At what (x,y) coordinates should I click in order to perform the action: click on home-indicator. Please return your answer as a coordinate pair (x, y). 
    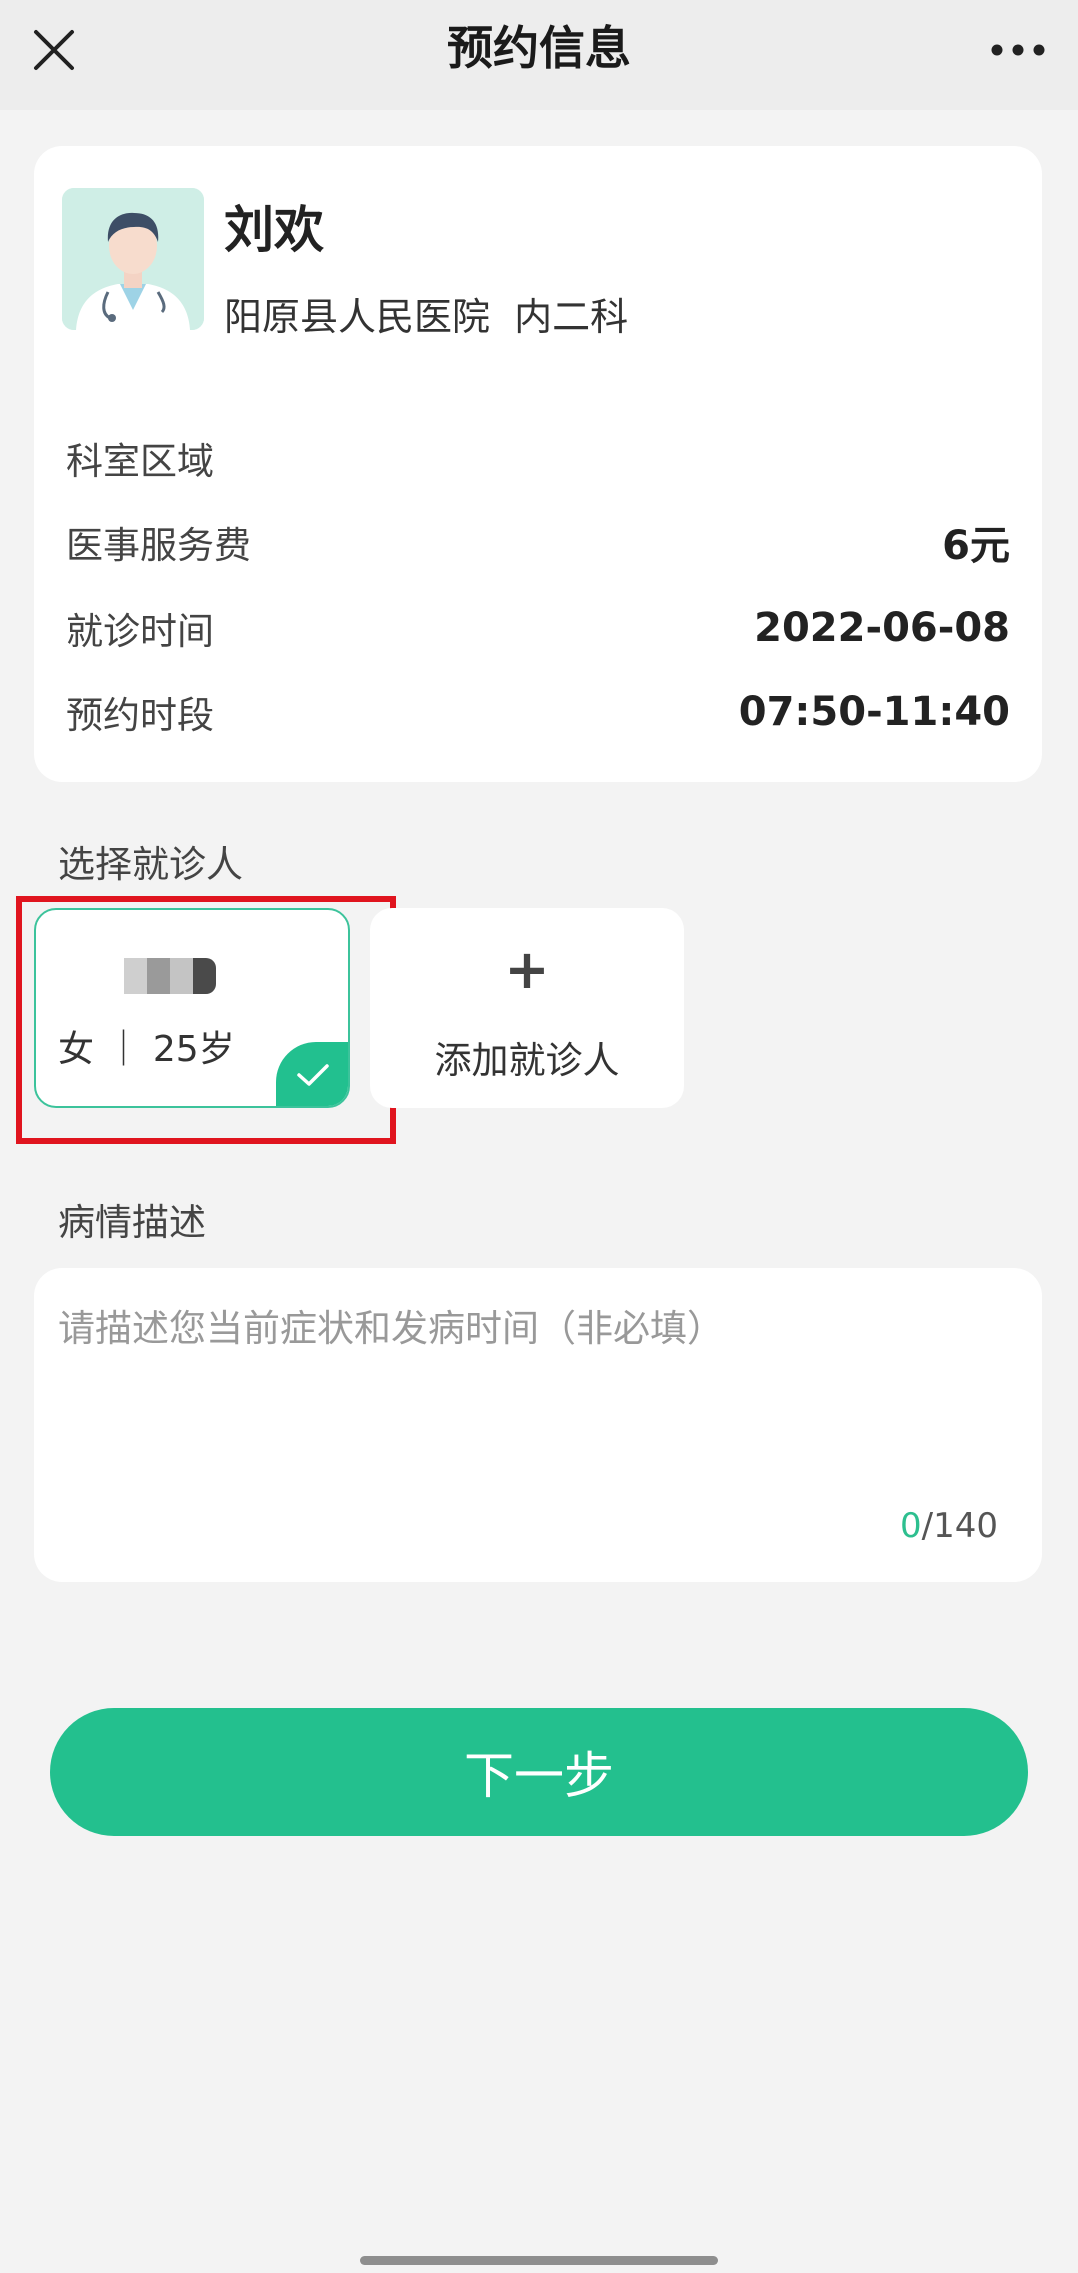
    Looking at the image, I should click on (539, 2260).